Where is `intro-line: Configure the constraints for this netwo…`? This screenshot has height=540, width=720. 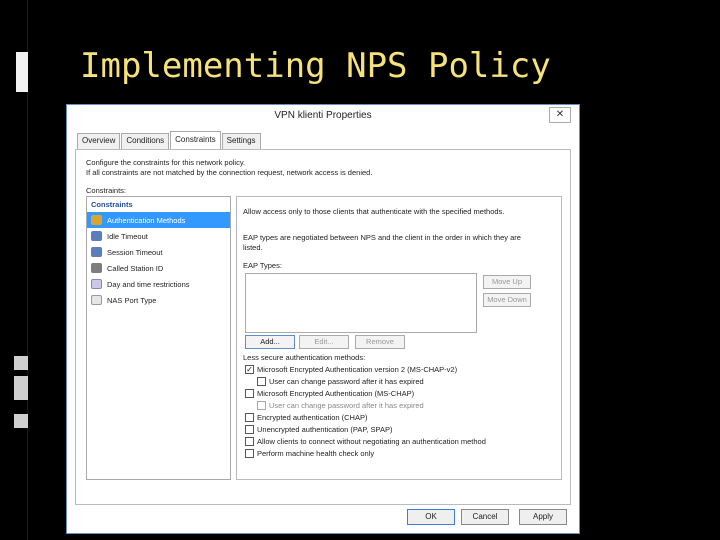
intro-line: Configure the constraints for this netwo… is located at coordinates (166, 162).